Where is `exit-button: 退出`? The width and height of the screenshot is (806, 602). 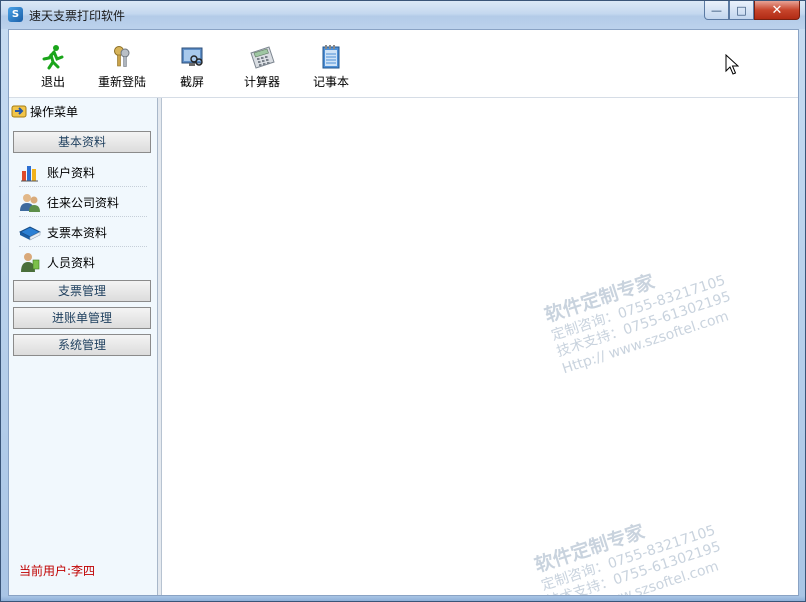
exit-button: 退出 is located at coordinates (53, 67).